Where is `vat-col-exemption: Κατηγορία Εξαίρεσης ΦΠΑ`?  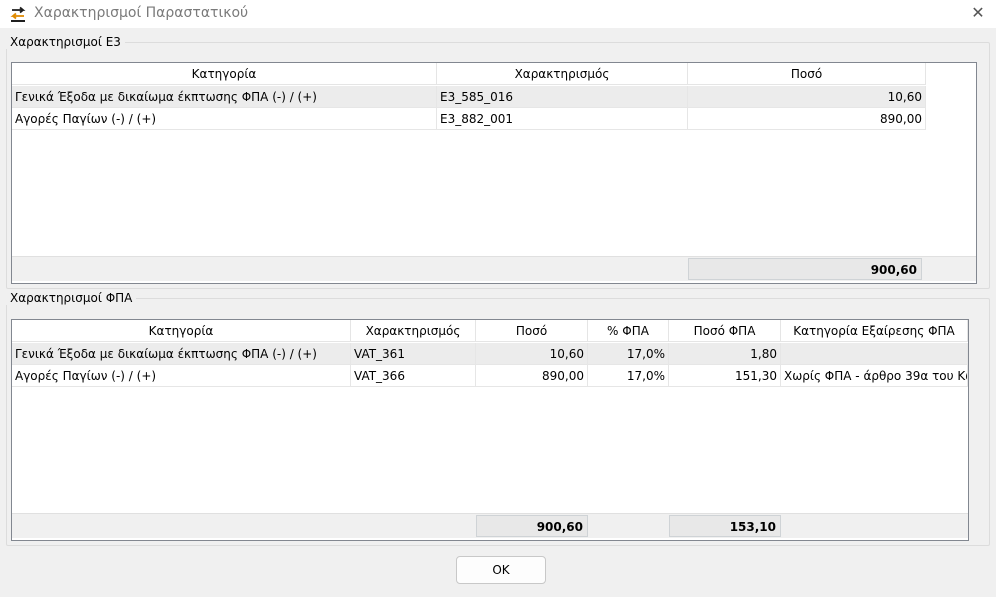
vat-col-exemption: Κατηγορία Εξαίρεσης ΦΠΑ is located at coordinates (874, 331).